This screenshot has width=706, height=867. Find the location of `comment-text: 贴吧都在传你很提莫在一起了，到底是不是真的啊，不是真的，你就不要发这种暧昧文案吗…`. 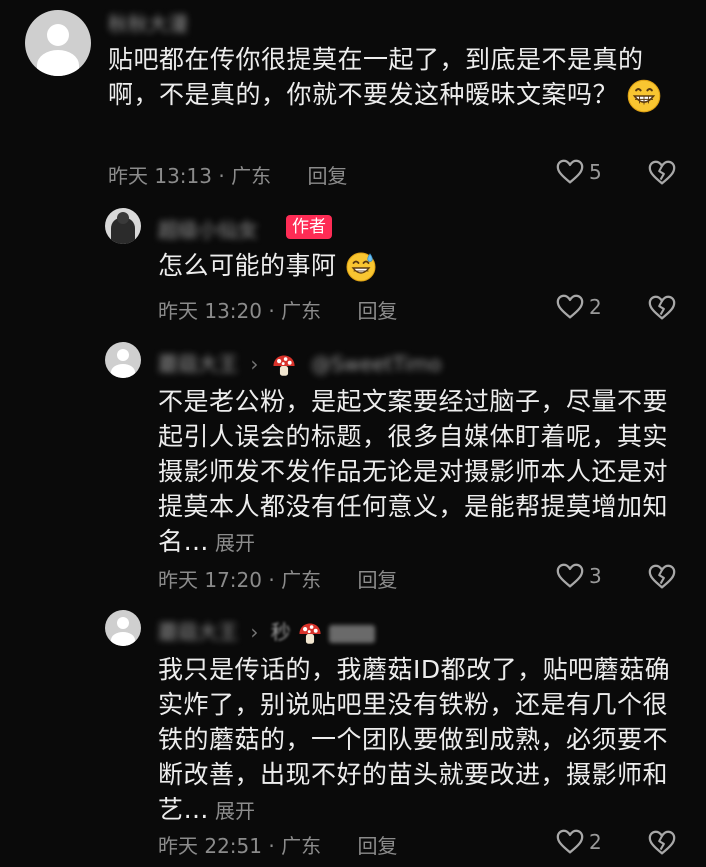

comment-text: 贴吧都在传你很提莫在一起了，到底是不是真的啊，不是真的，你就不要发这种暧昧文案吗… is located at coordinates (393, 78).